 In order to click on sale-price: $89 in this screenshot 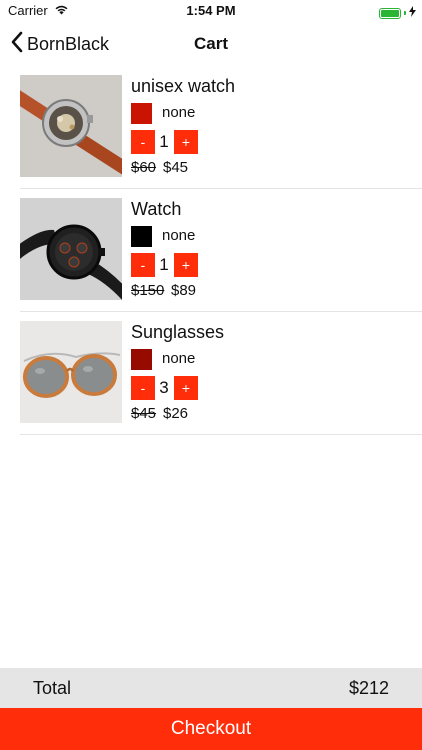, I will do `click(184, 290)`.